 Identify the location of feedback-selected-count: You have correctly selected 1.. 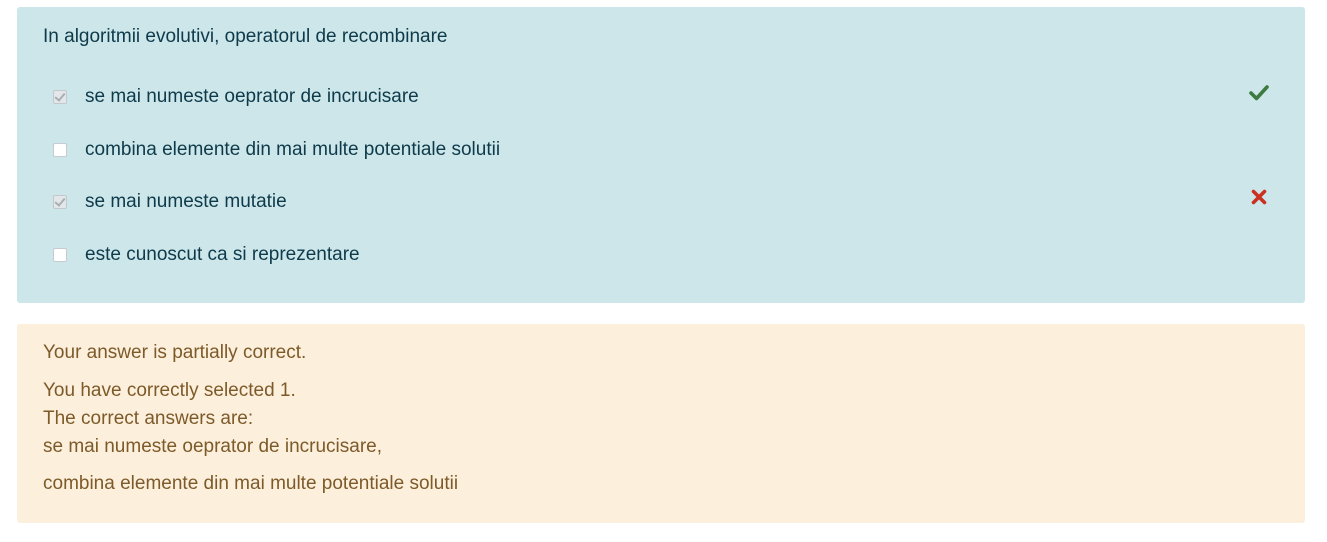
(169, 390).